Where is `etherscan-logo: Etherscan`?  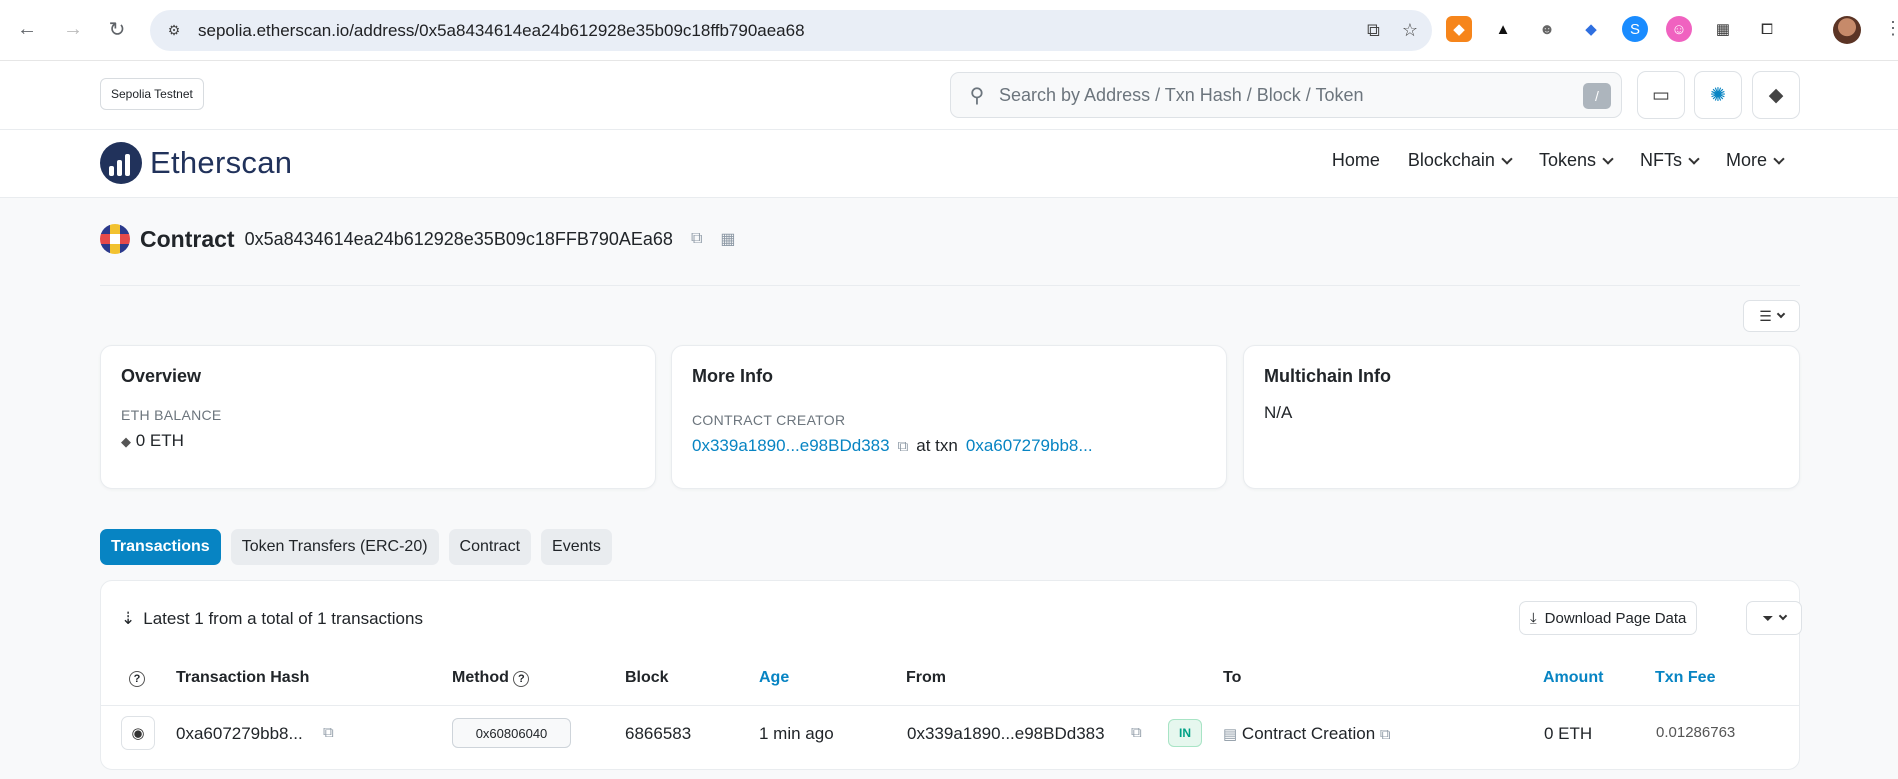
etherscan-logo: Etherscan is located at coordinates (196, 163).